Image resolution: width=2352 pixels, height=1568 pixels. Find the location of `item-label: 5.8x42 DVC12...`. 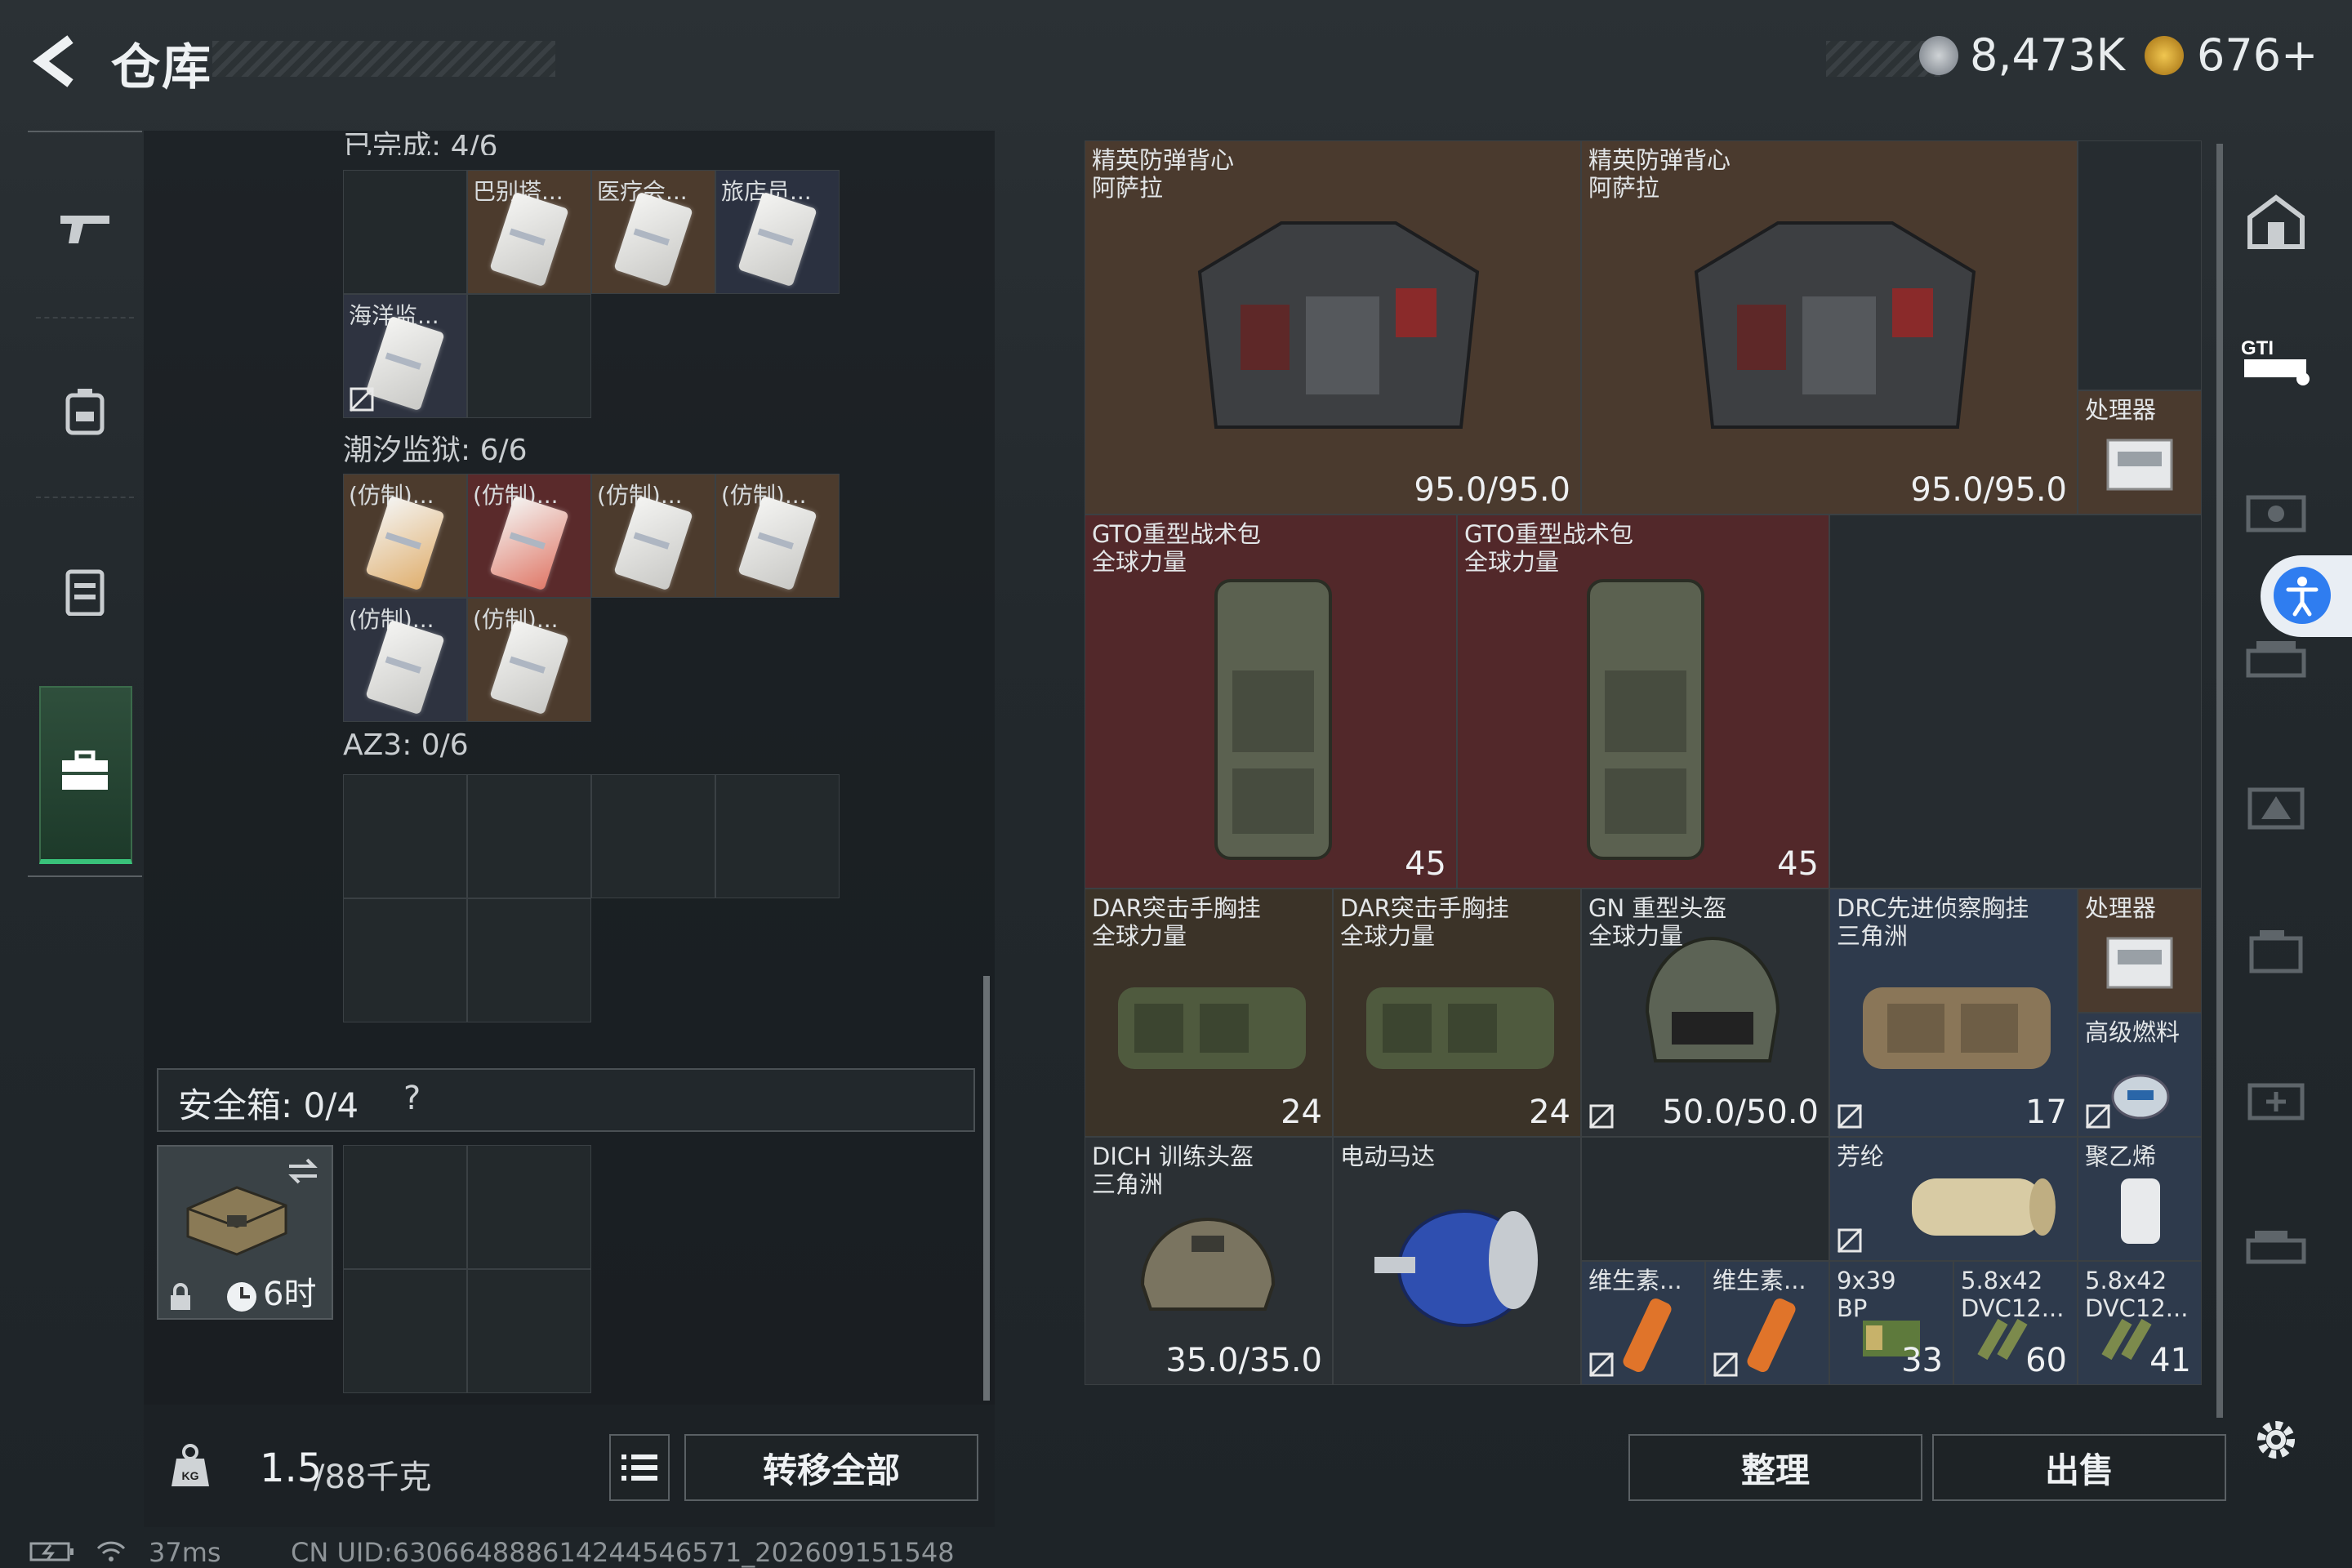

item-label: 5.8x42 DVC12... is located at coordinates (2013, 1294).